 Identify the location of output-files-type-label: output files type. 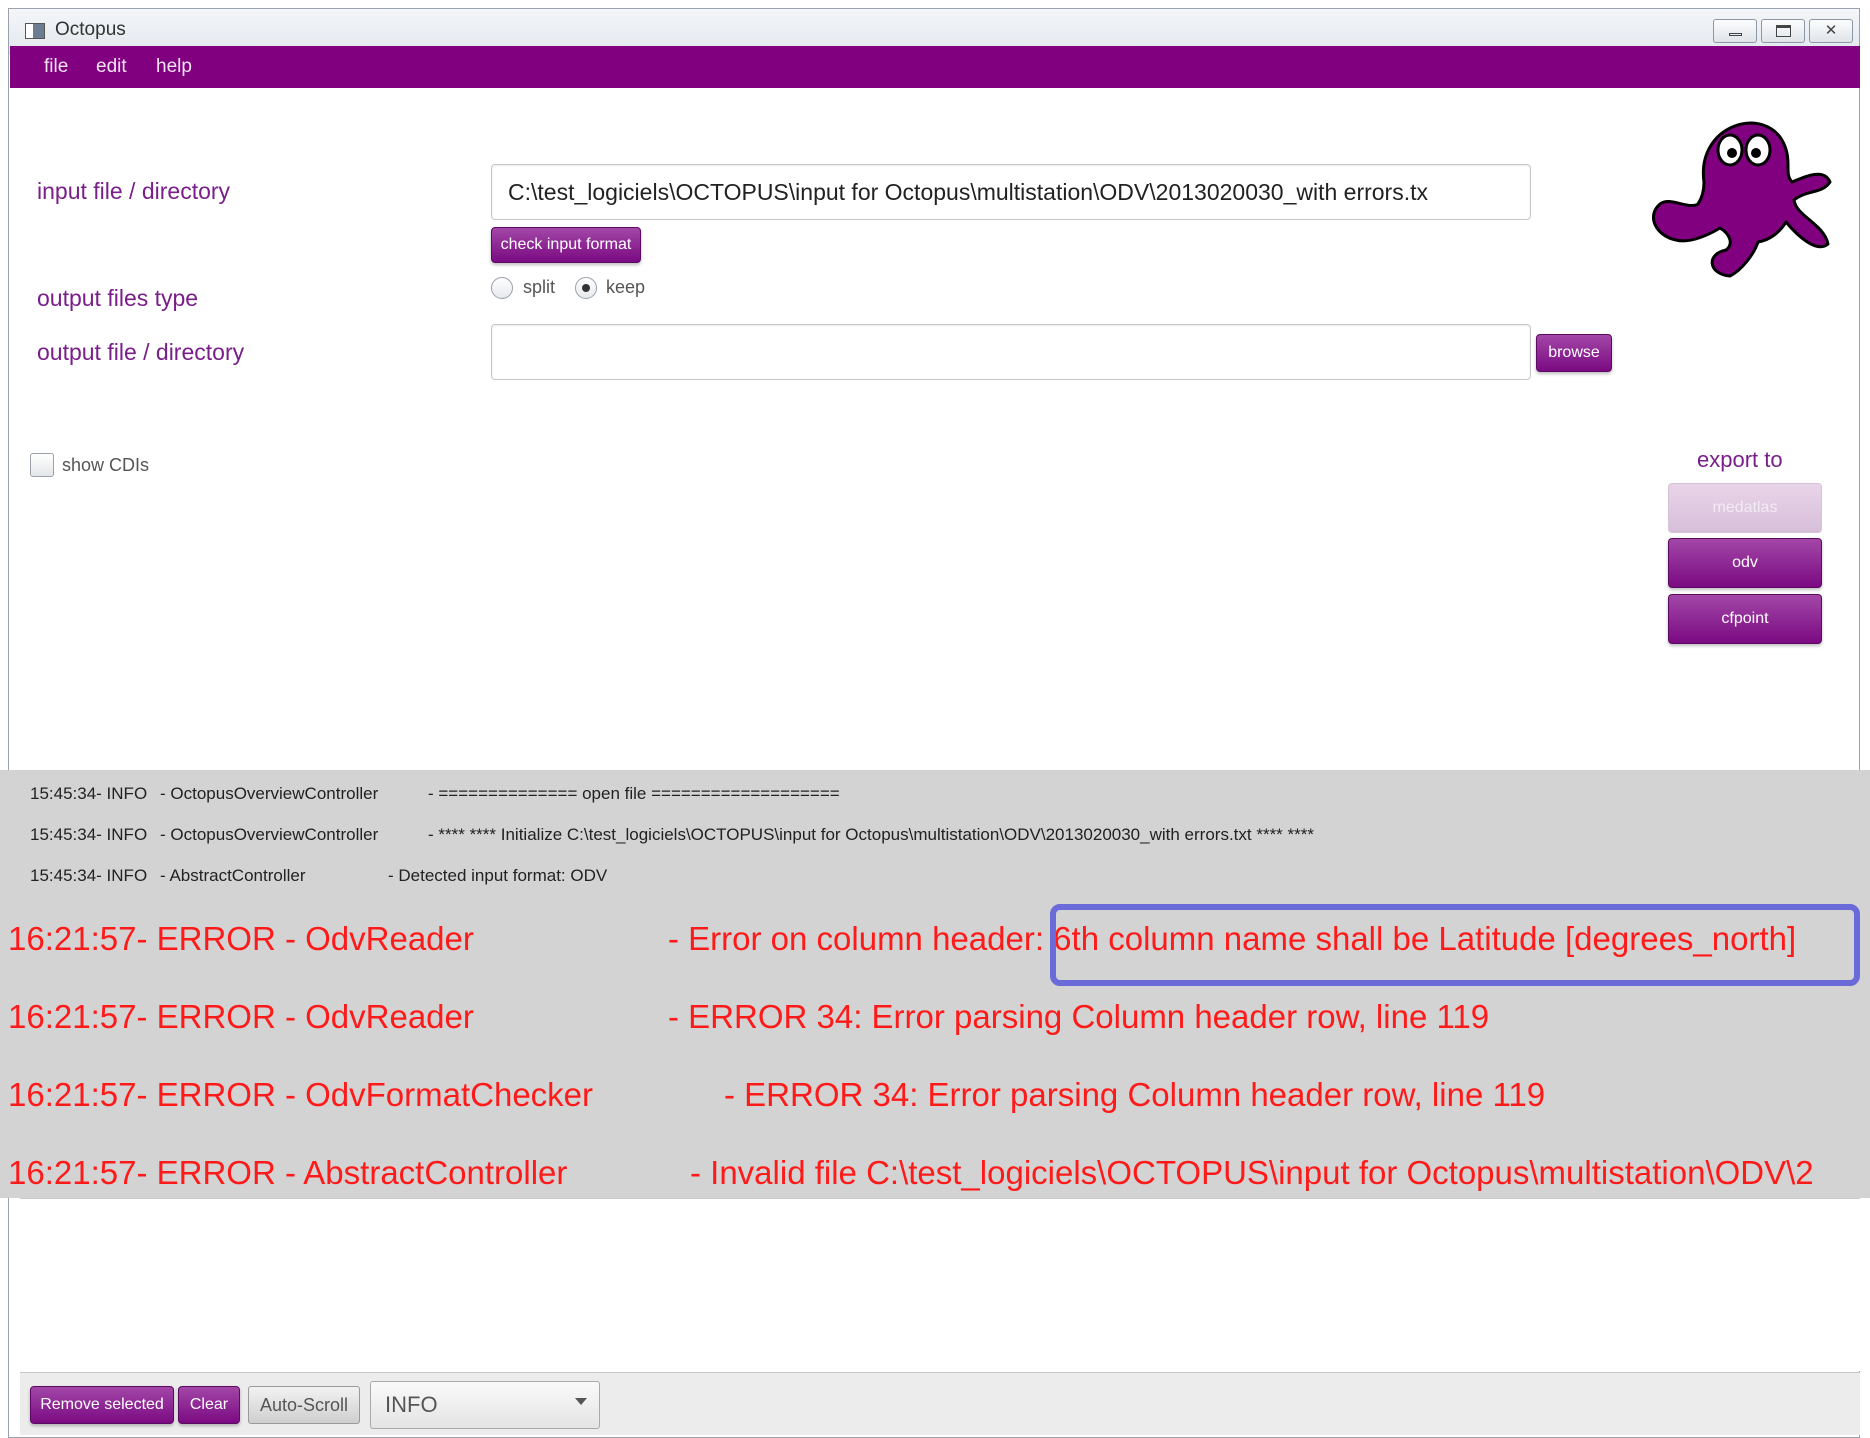
(118, 298).